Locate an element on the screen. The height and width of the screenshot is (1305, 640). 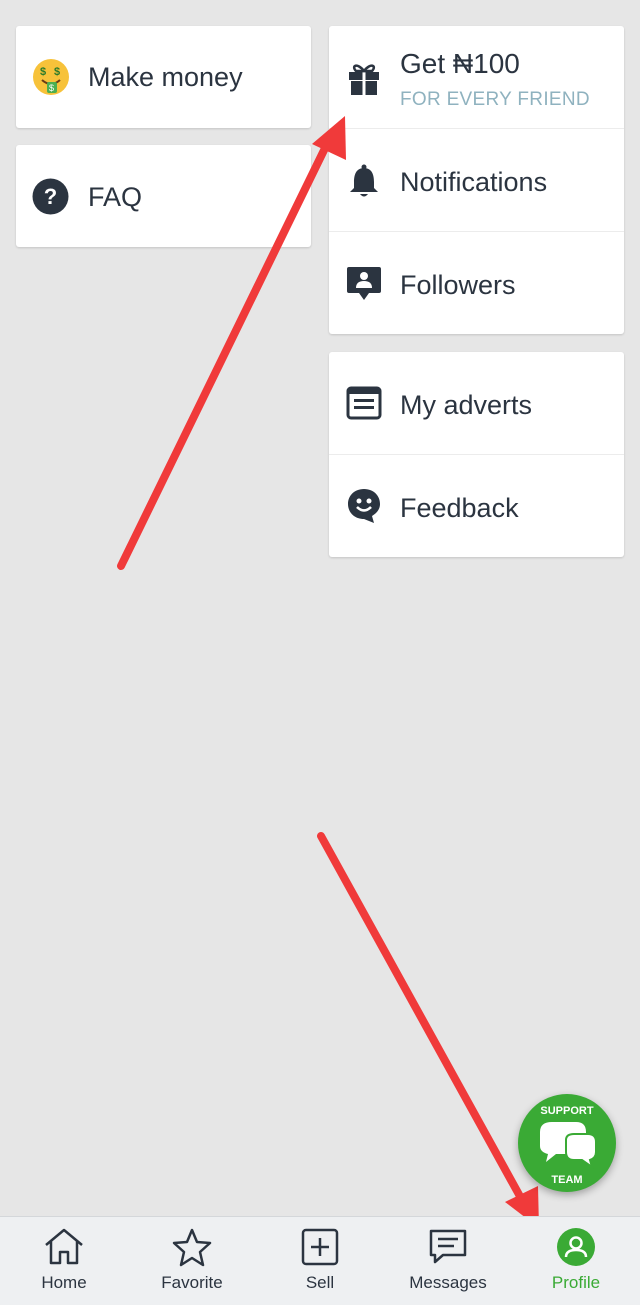
home-icon is located at coordinates (64, 1249).